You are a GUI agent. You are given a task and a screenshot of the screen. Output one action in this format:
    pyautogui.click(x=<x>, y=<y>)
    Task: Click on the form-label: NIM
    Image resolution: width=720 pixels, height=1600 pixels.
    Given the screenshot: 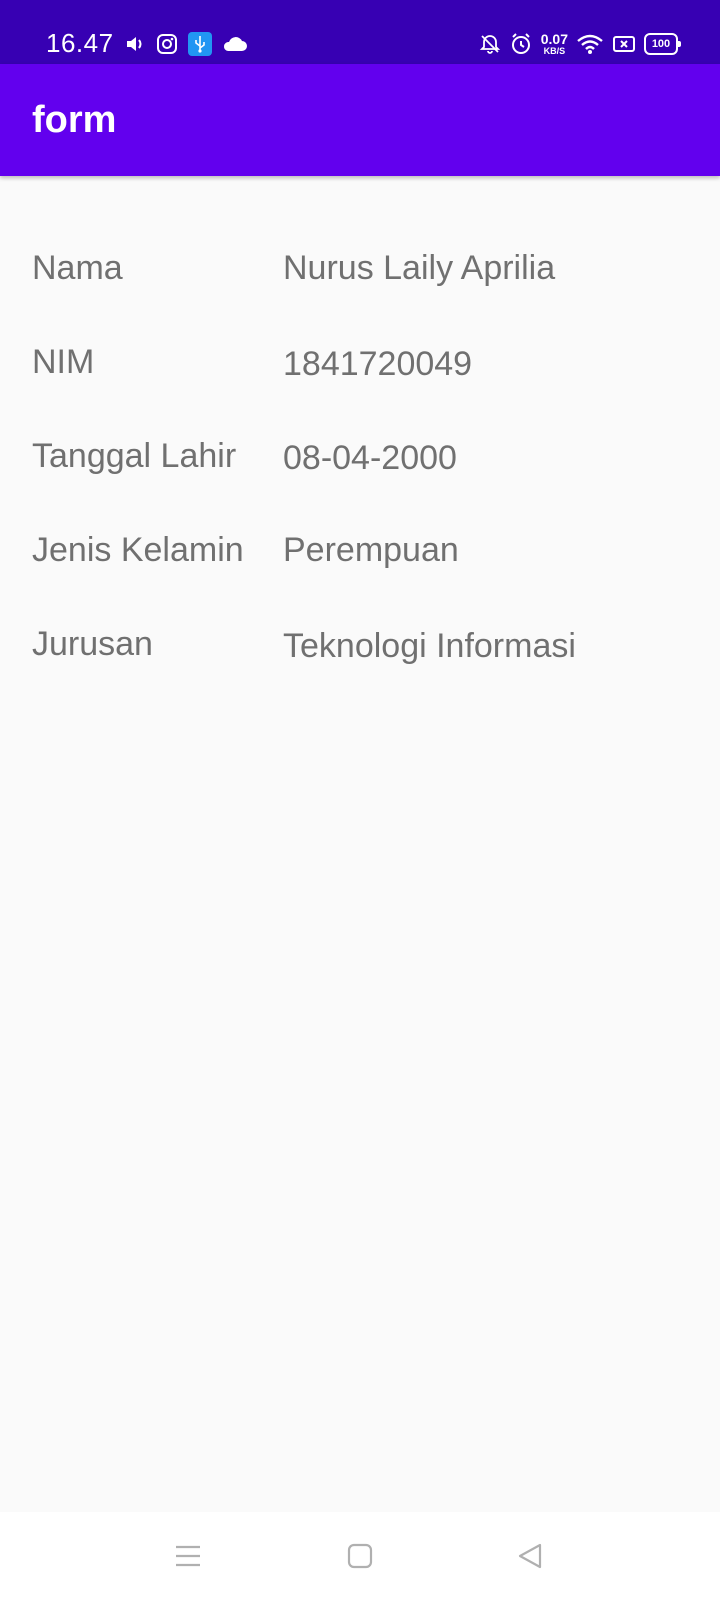 What is the action you would take?
    pyautogui.click(x=63, y=362)
    